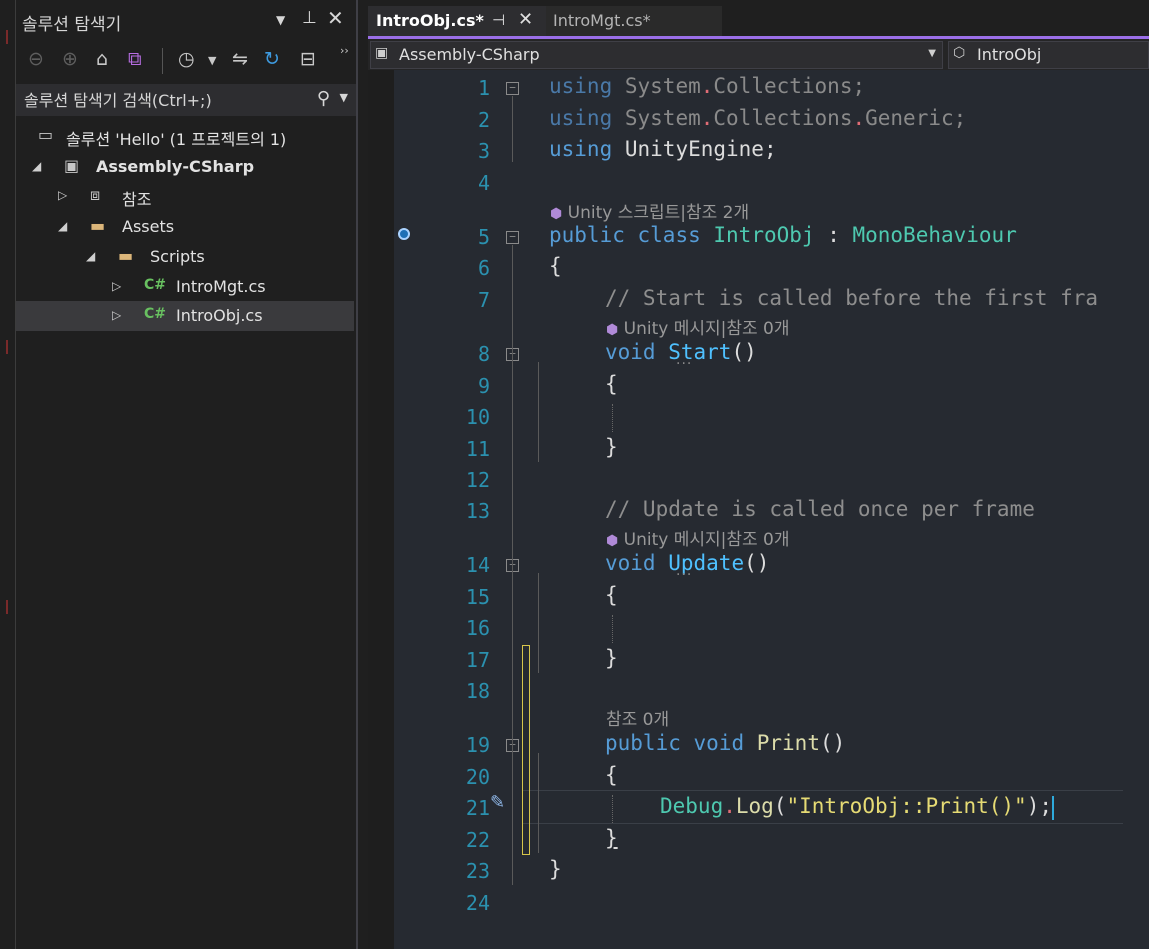  Describe the element at coordinates (512, 565) in the screenshot. I see `fold-guide` at that location.